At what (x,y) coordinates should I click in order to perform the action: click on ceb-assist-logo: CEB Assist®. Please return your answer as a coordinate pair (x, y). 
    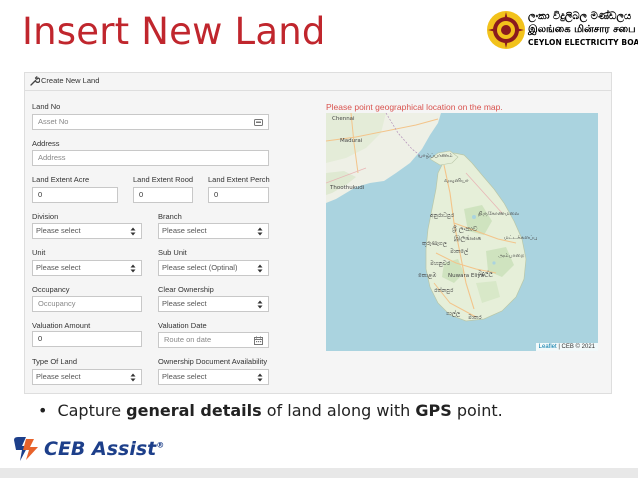
    Looking at the image, I should click on (88, 450).